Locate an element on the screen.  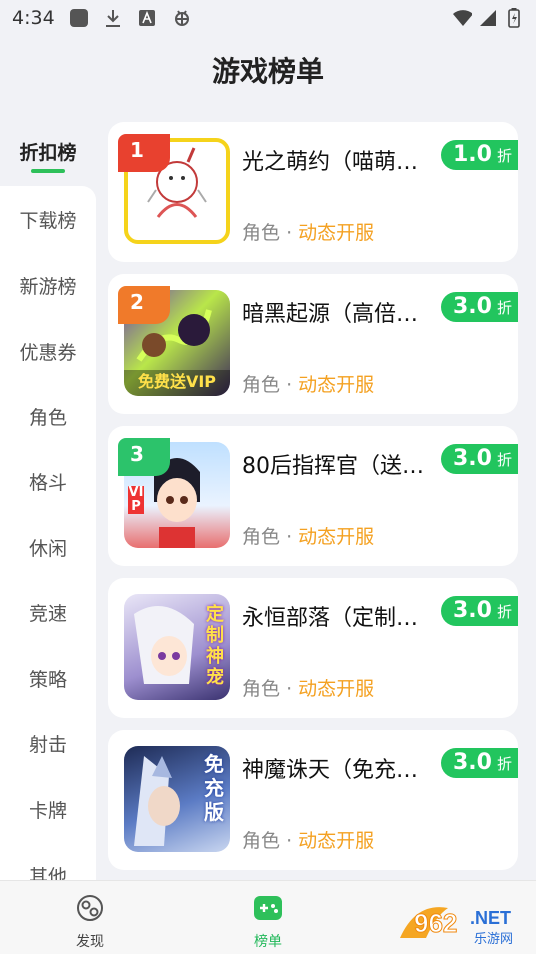
sidebar-item-label: 休闲 is located at coordinates (47, 548).